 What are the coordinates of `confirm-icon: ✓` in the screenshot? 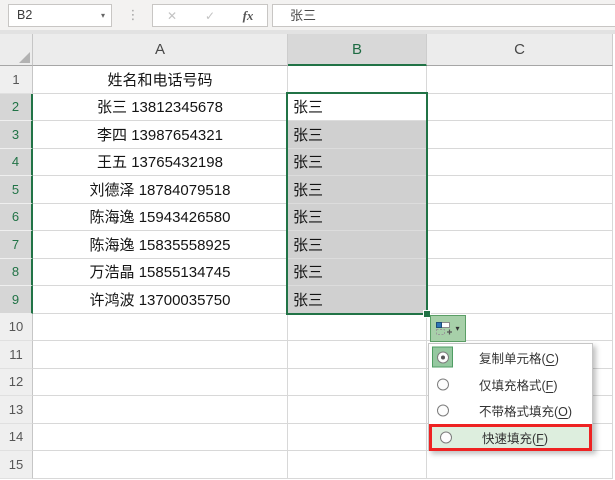 It's located at (210, 16).